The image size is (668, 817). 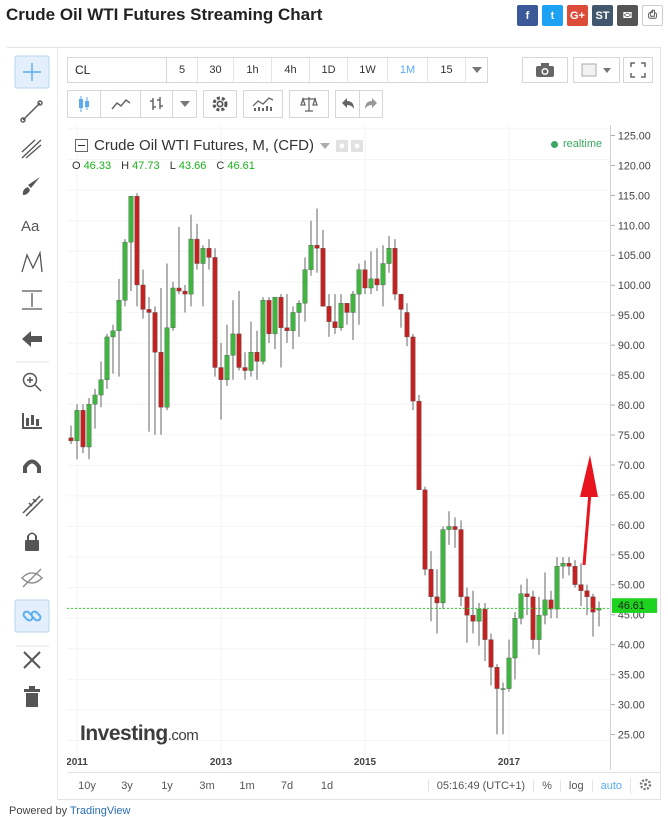 What do you see at coordinates (634, 166) in the screenshot?
I see `price-tick-label: 120.00` at bounding box center [634, 166].